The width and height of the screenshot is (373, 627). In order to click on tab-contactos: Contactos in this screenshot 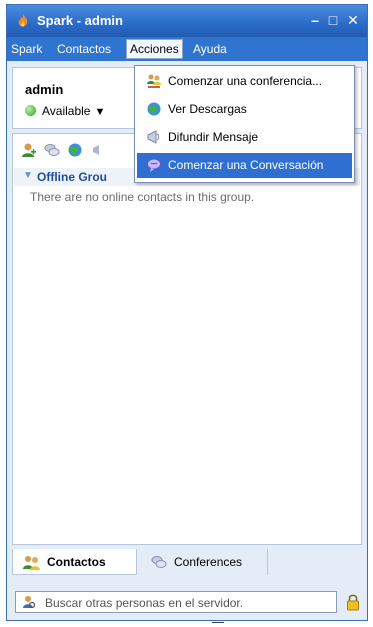, I will do `click(74, 562)`.